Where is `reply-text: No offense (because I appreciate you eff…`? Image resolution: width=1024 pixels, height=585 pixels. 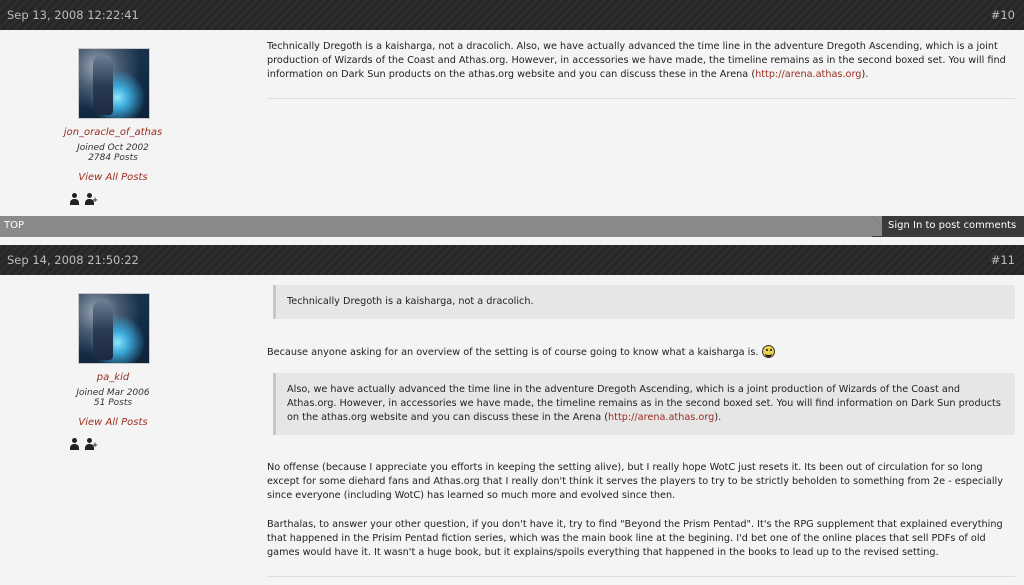 reply-text: No offense (because I appreciate you eff… is located at coordinates (635, 481).